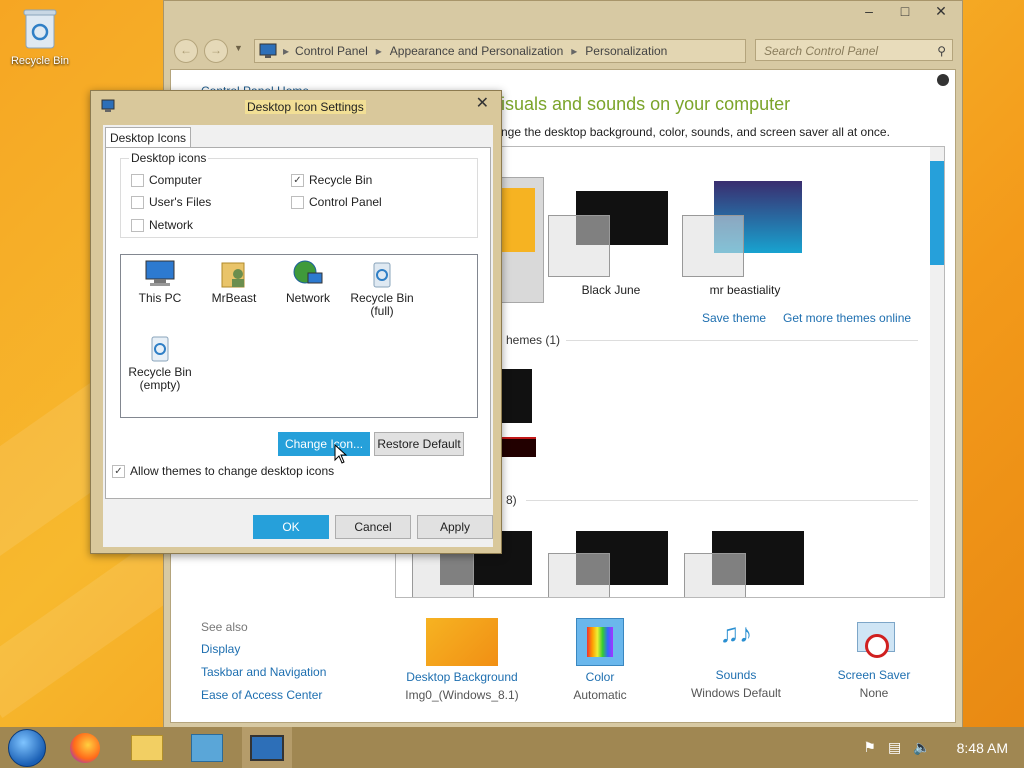 The height and width of the screenshot is (768, 1024). What do you see at coordinates (455, 527) in the screenshot?
I see `apply-button: Apply` at bounding box center [455, 527].